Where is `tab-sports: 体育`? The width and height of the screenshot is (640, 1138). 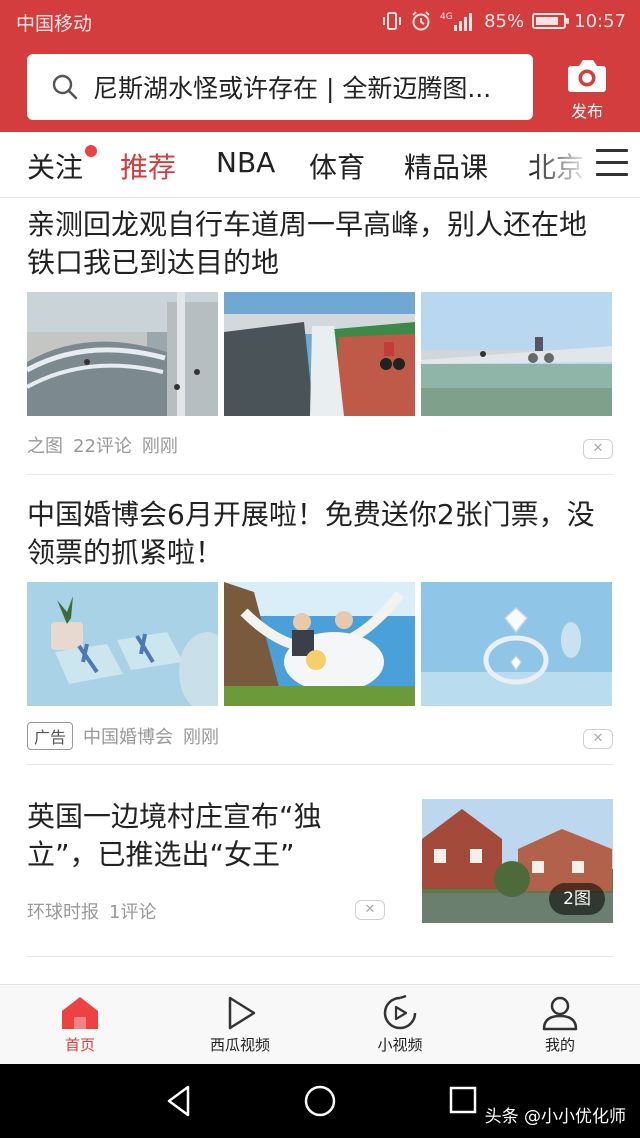
tab-sports: 体育 is located at coordinates (337, 166).